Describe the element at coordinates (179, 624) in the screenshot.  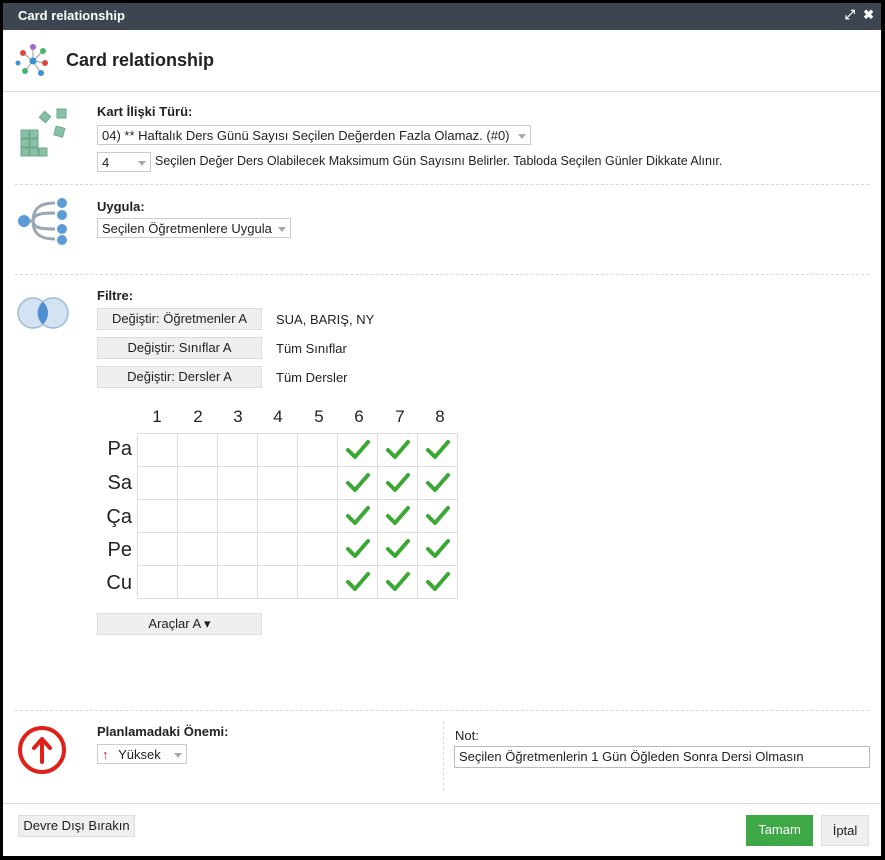
I see `tools-menu-button: Araçlar A ▾` at that location.